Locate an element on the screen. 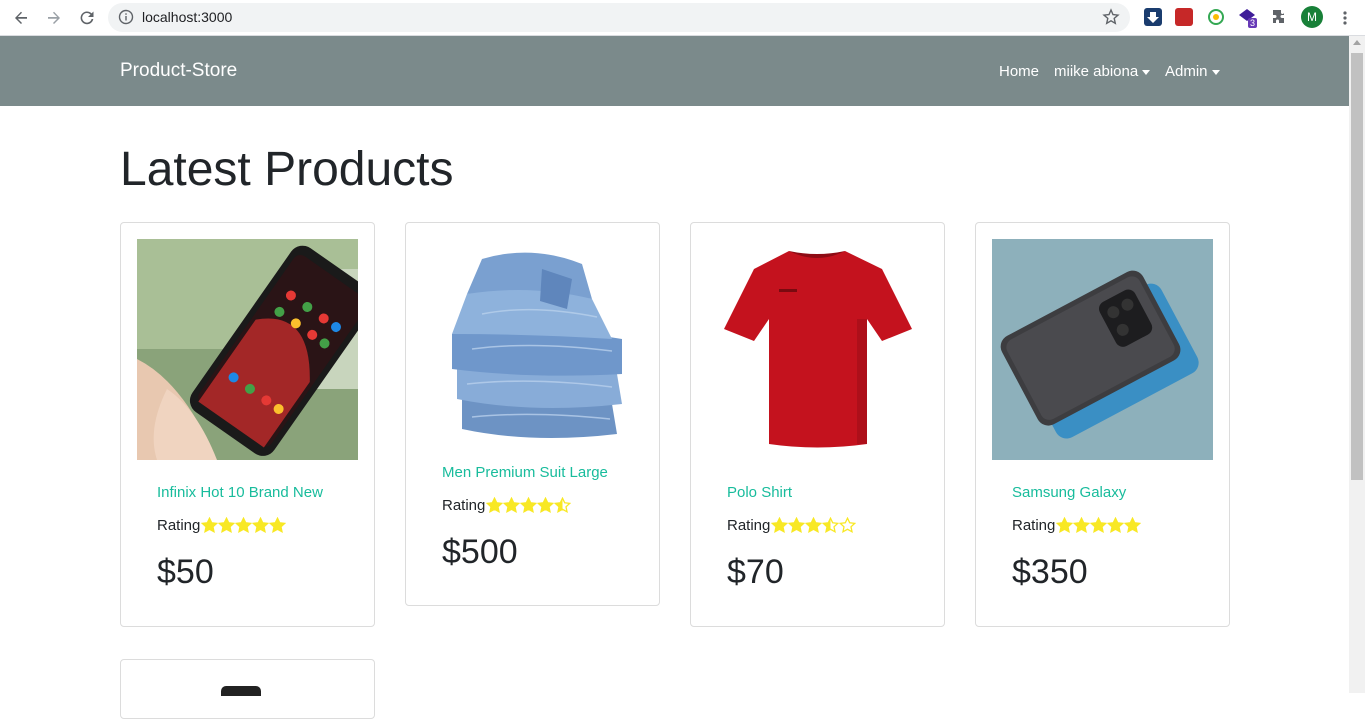 Image resolution: width=1365 pixels, height=719 pixels. product-card is located at coordinates (247, 689).